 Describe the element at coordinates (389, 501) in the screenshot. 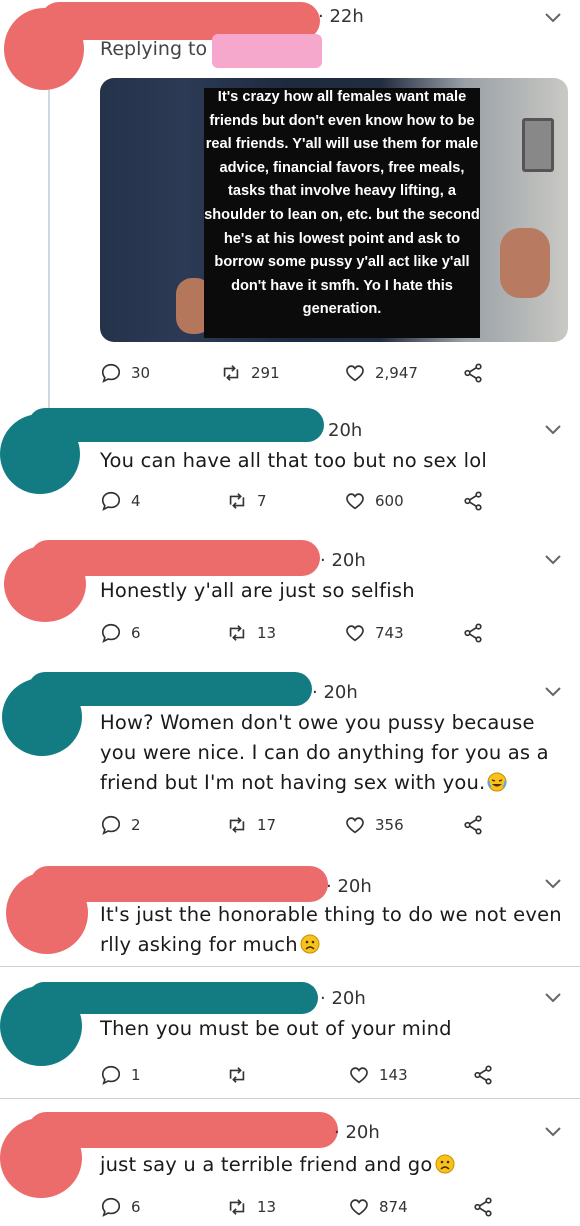

I see `like-count: 600` at that location.